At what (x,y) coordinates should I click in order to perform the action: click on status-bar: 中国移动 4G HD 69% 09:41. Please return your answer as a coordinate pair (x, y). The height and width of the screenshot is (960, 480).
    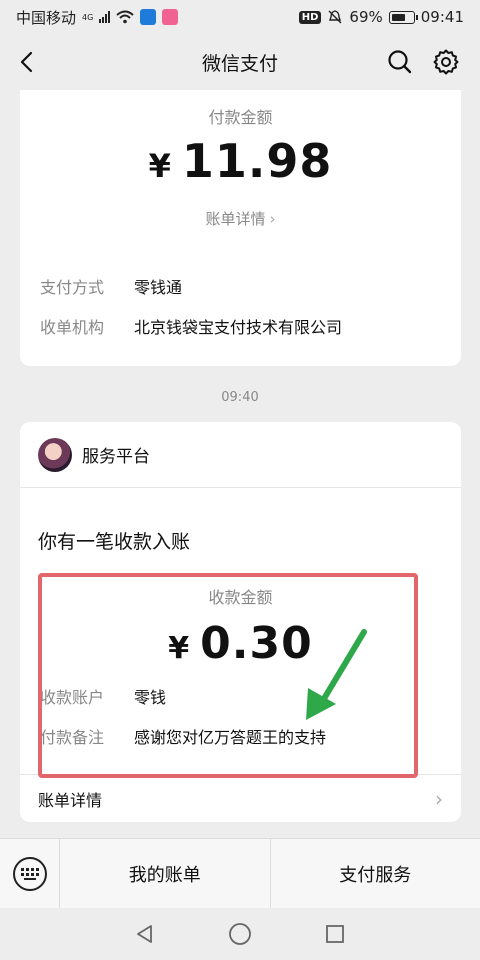
    Looking at the image, I should click on (240, 17).